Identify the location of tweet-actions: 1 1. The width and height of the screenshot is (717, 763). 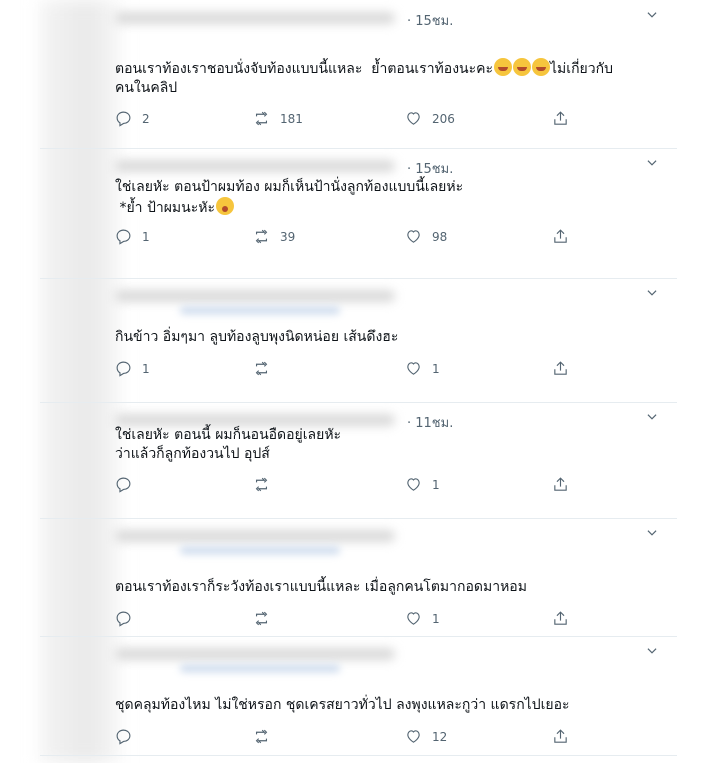
(375, 370).